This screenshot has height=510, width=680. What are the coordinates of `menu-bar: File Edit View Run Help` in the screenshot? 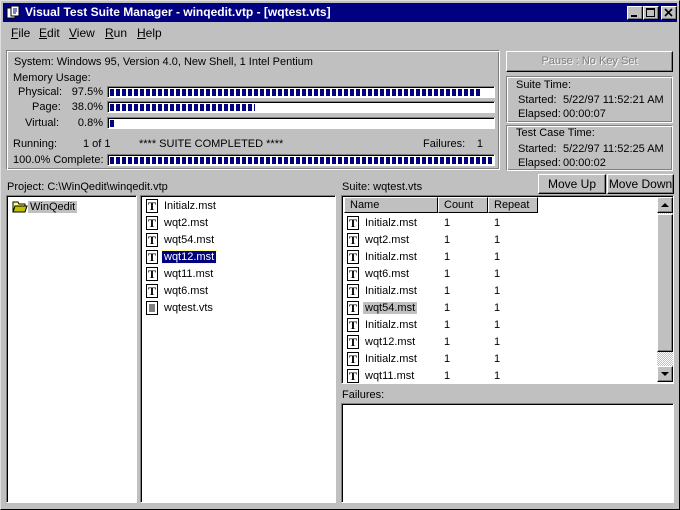 It's located at (340, 32).